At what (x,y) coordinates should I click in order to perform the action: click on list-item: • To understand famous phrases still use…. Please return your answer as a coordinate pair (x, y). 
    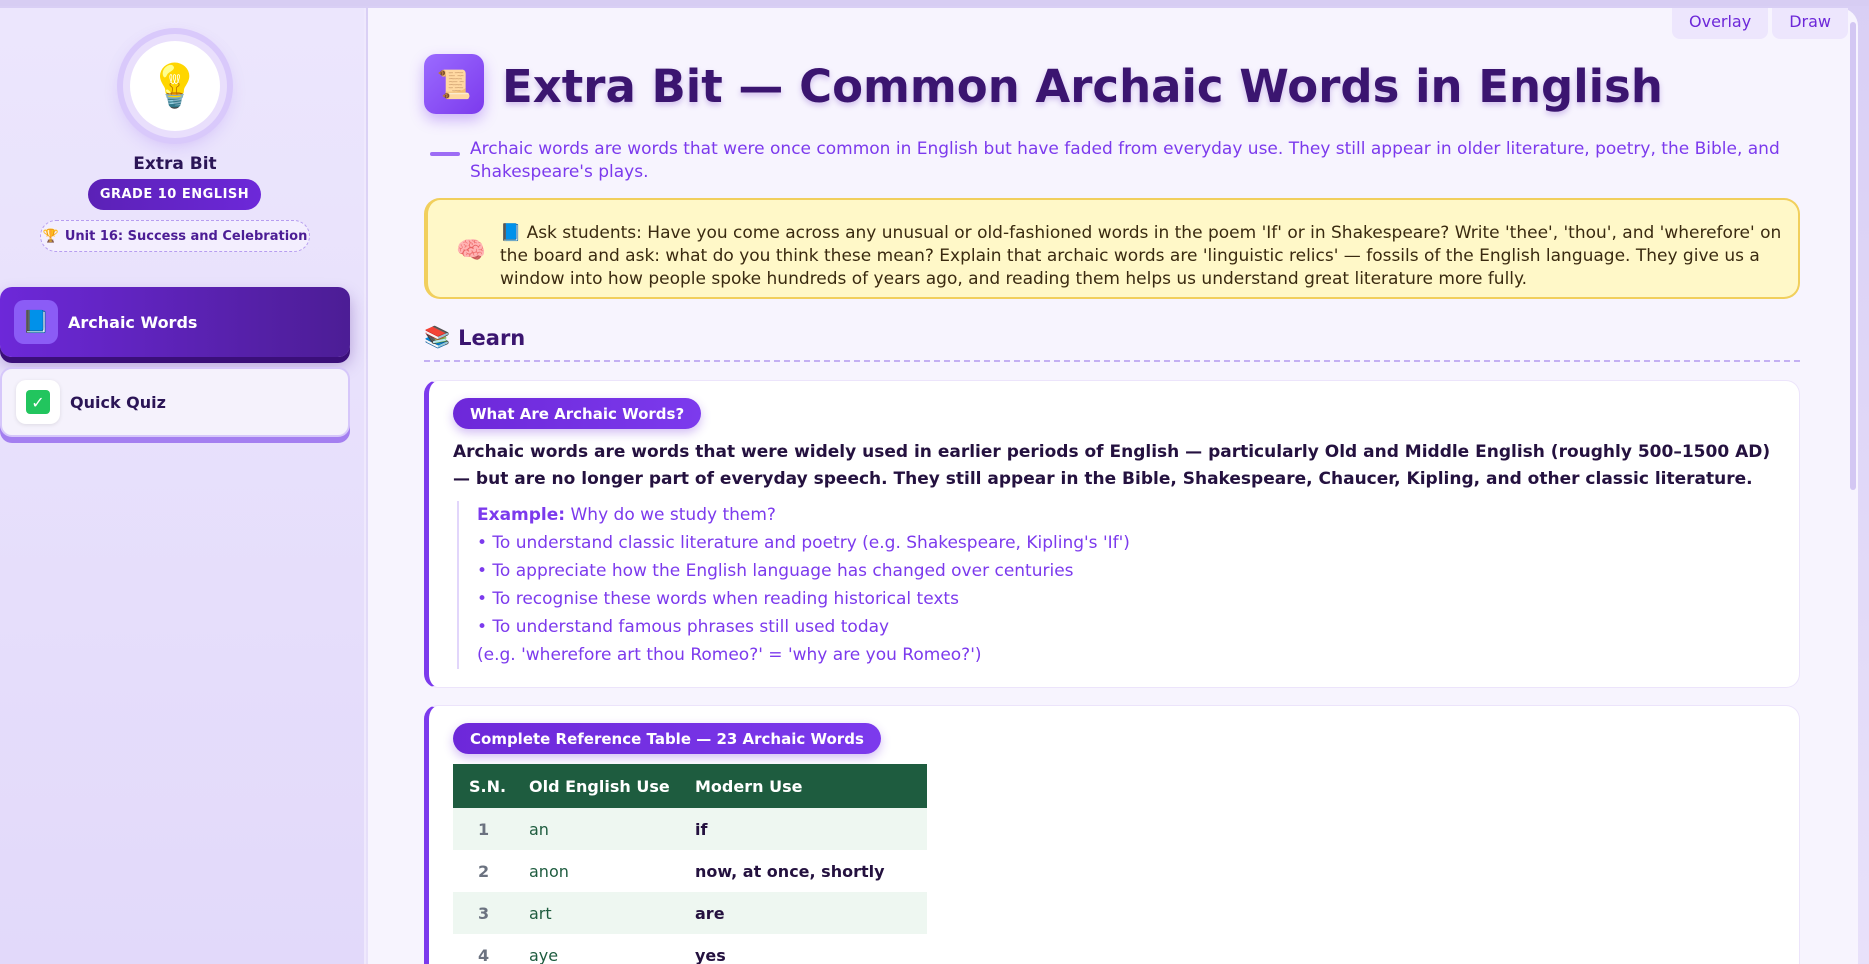
    Looking at the image, I should click on (683, 627).